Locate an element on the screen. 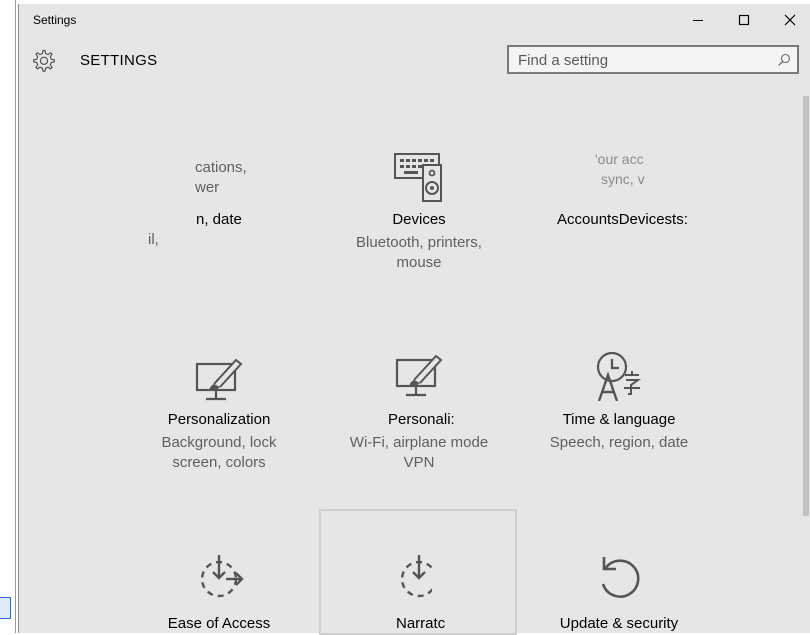 The width and height of the screenshot is (810, 635). tile-network-desc-1: Wi-Fi, airplane mode is located at coordinates (419, 442).